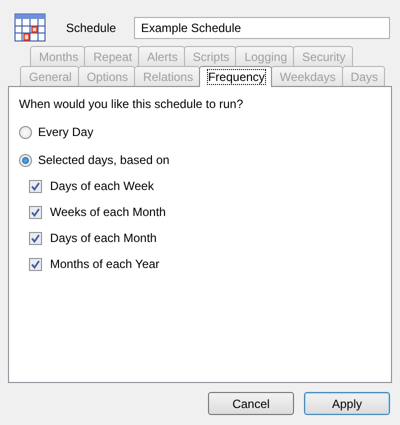 The height and width of the screenshot is (425, 400). What do you see at coordinates (105, 264) in the screenshot?
I see `checkbox-label: Months of each Year` at bounding box center [105, 264].